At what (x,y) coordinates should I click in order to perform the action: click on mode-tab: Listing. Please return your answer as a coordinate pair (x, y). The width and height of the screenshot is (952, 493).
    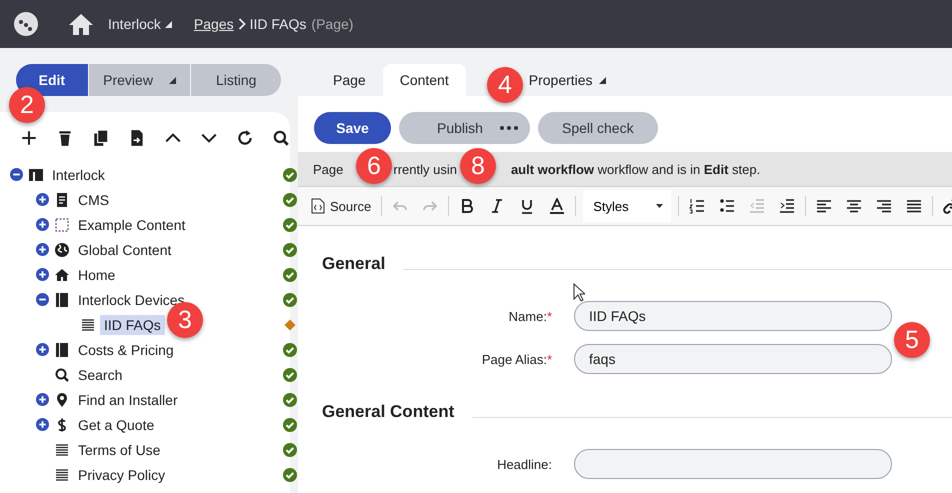
    Looking at the image, I should click on (236, 80).